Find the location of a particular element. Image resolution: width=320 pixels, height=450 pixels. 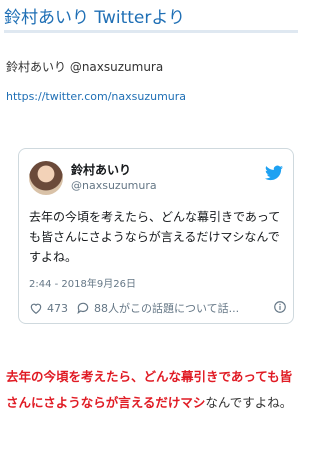

avatar is located at coordinates (46, 178).